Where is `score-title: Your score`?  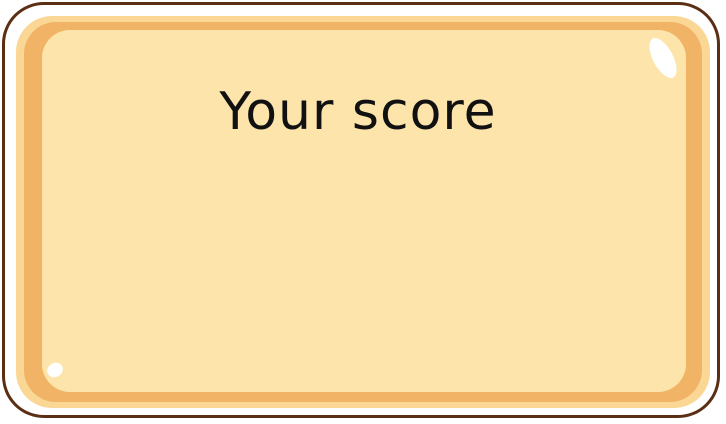 score-title: Your score is located at coordinates (358, 112).